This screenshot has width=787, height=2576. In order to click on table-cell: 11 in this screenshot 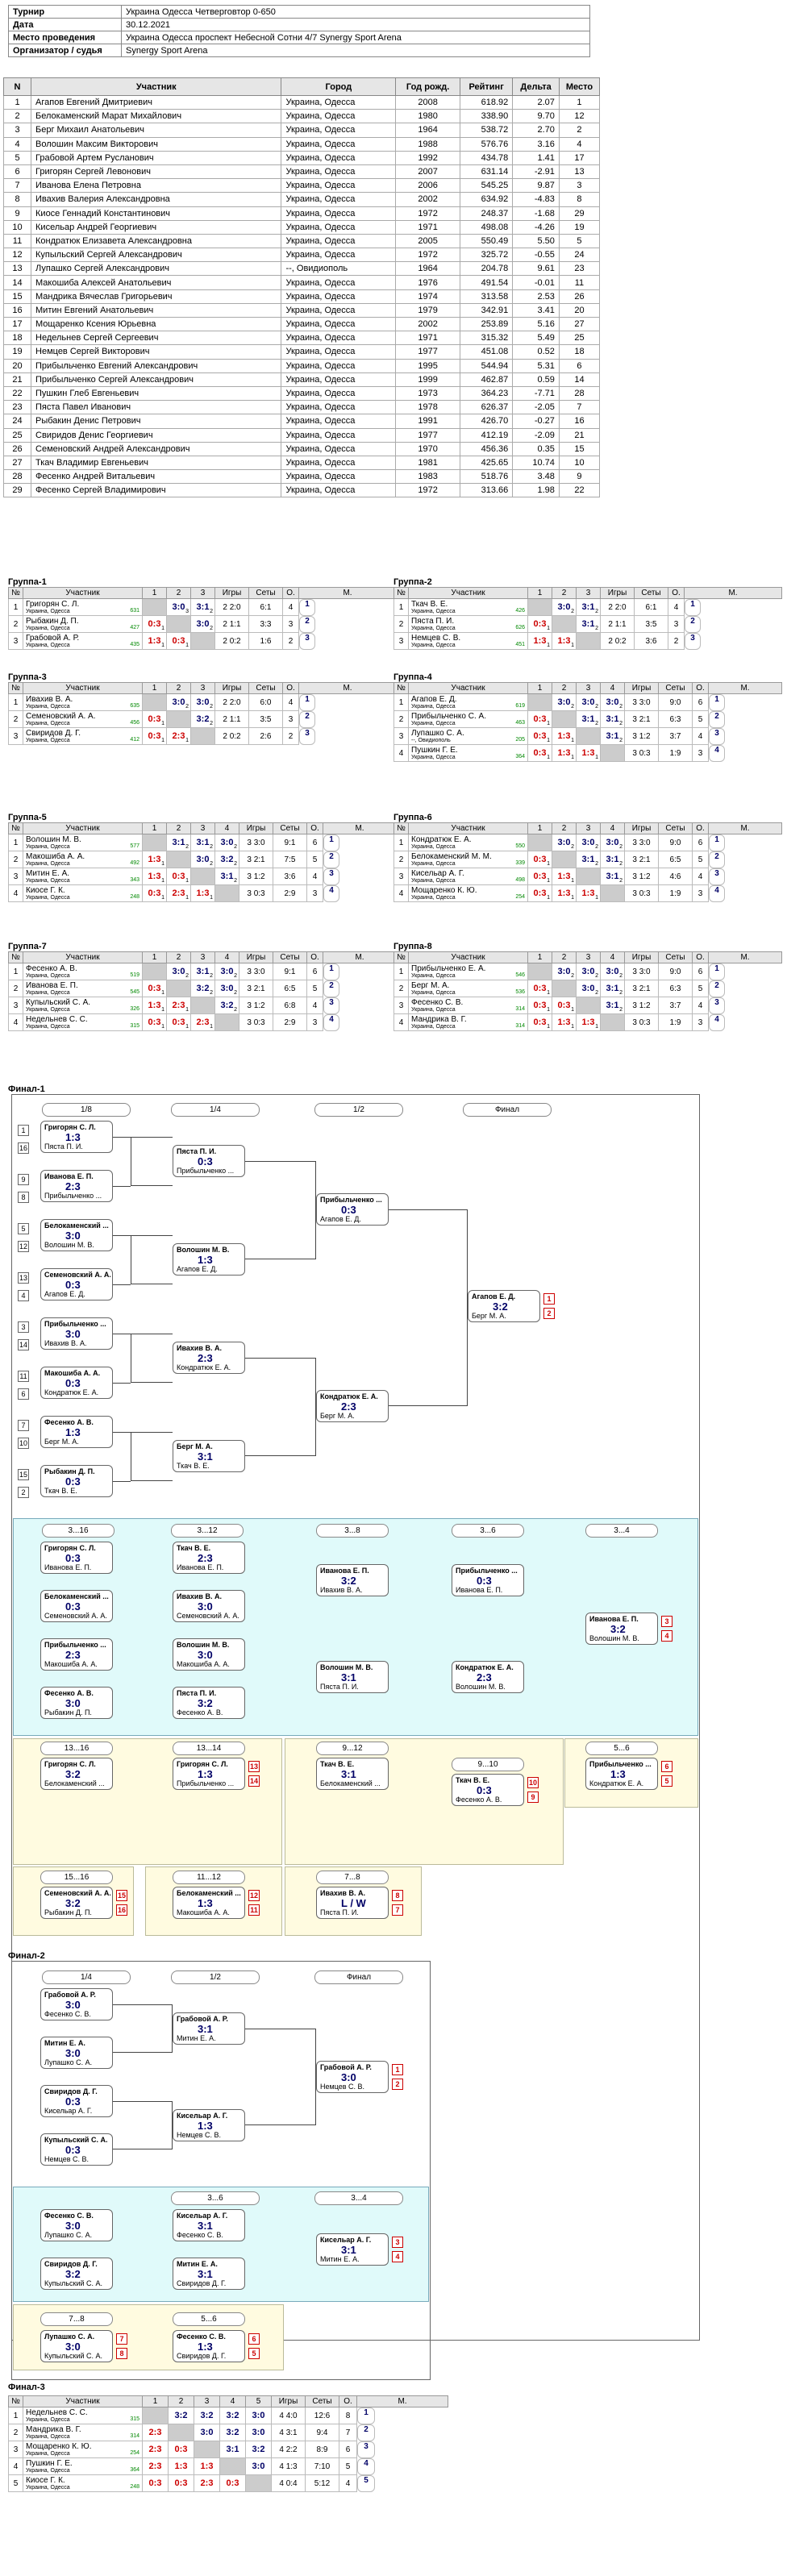, I will do `click(579, 282)`.